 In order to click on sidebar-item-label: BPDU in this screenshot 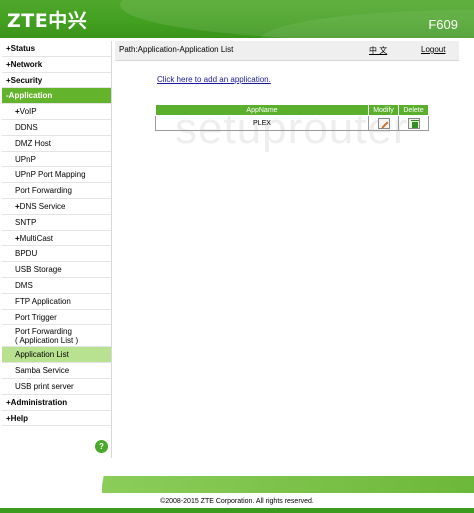, I will do `click(26, 254)`.